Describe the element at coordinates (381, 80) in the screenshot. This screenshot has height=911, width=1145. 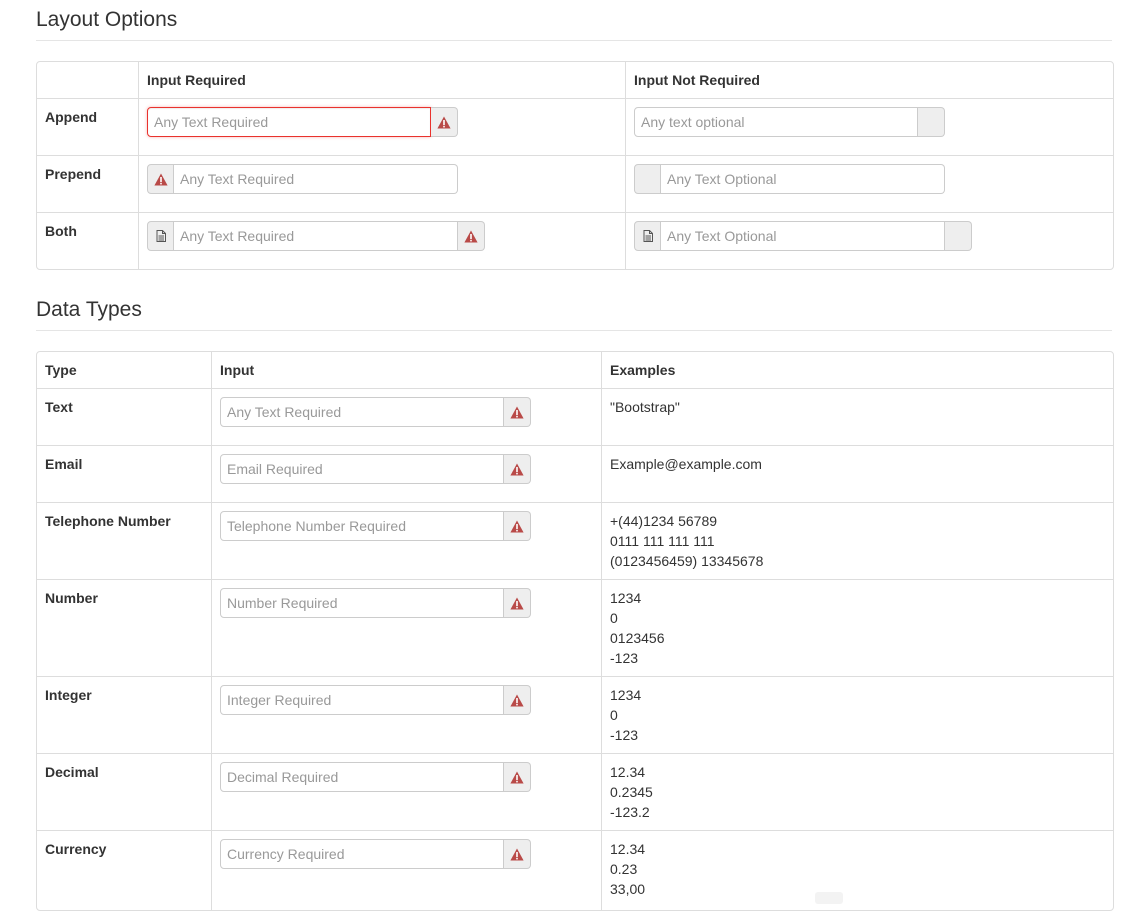
I see `header-input-required: Input Required` at that location.